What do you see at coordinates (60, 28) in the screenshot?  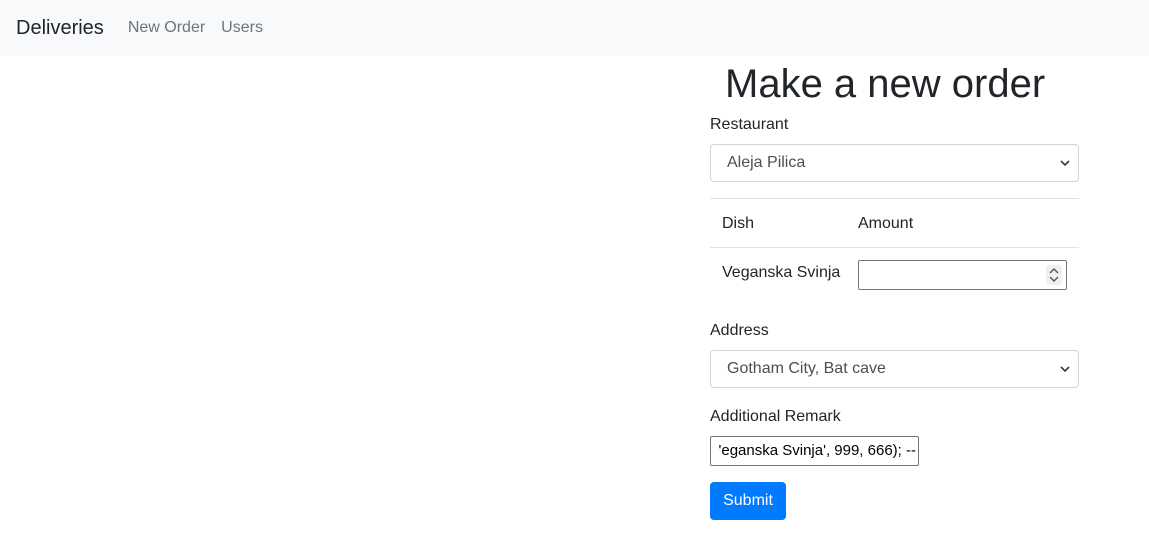 I see `brand-link: Deliveries` at bounding box center [60, 28].